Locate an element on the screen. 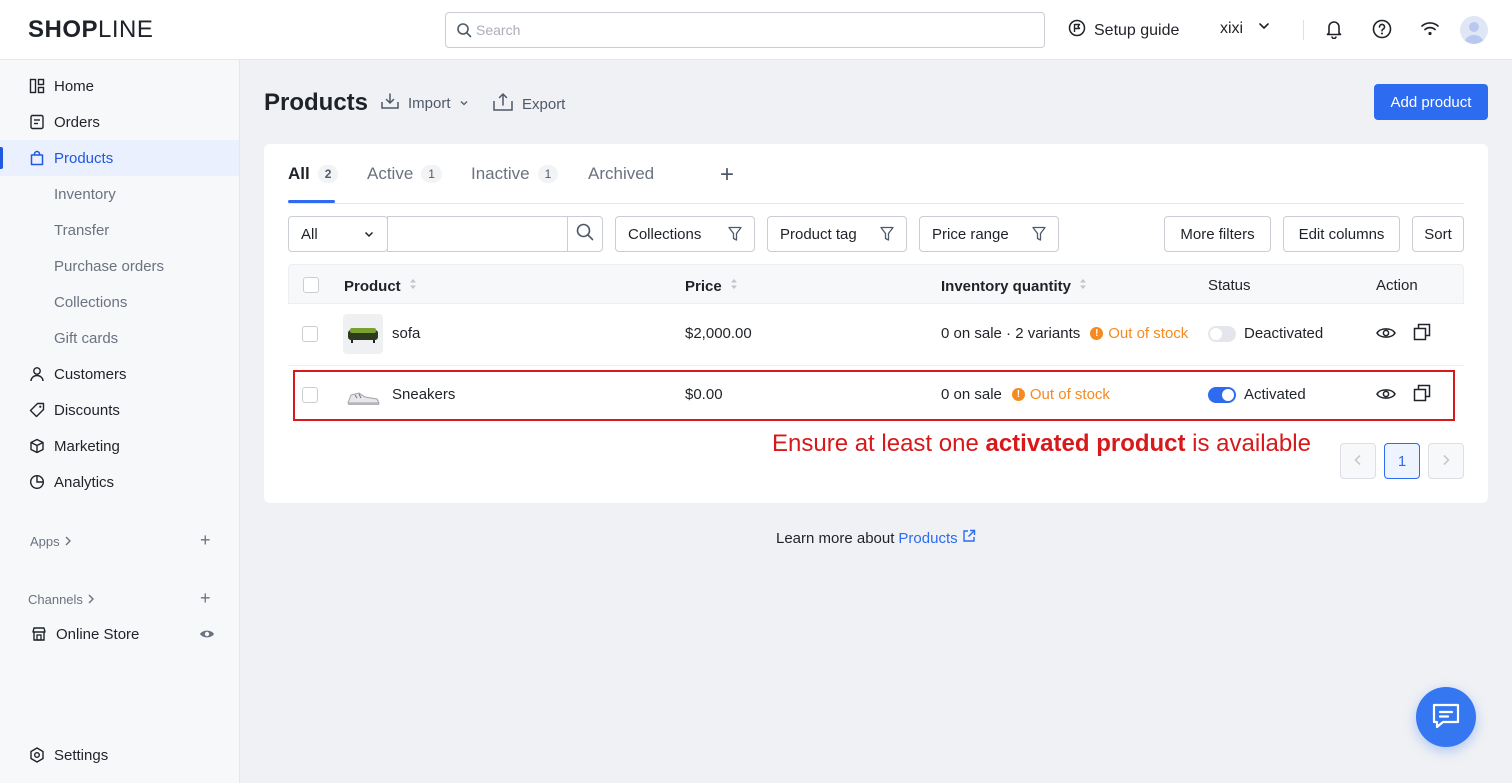  annotation-bold: activated product is located at coordinates (1085, 443).